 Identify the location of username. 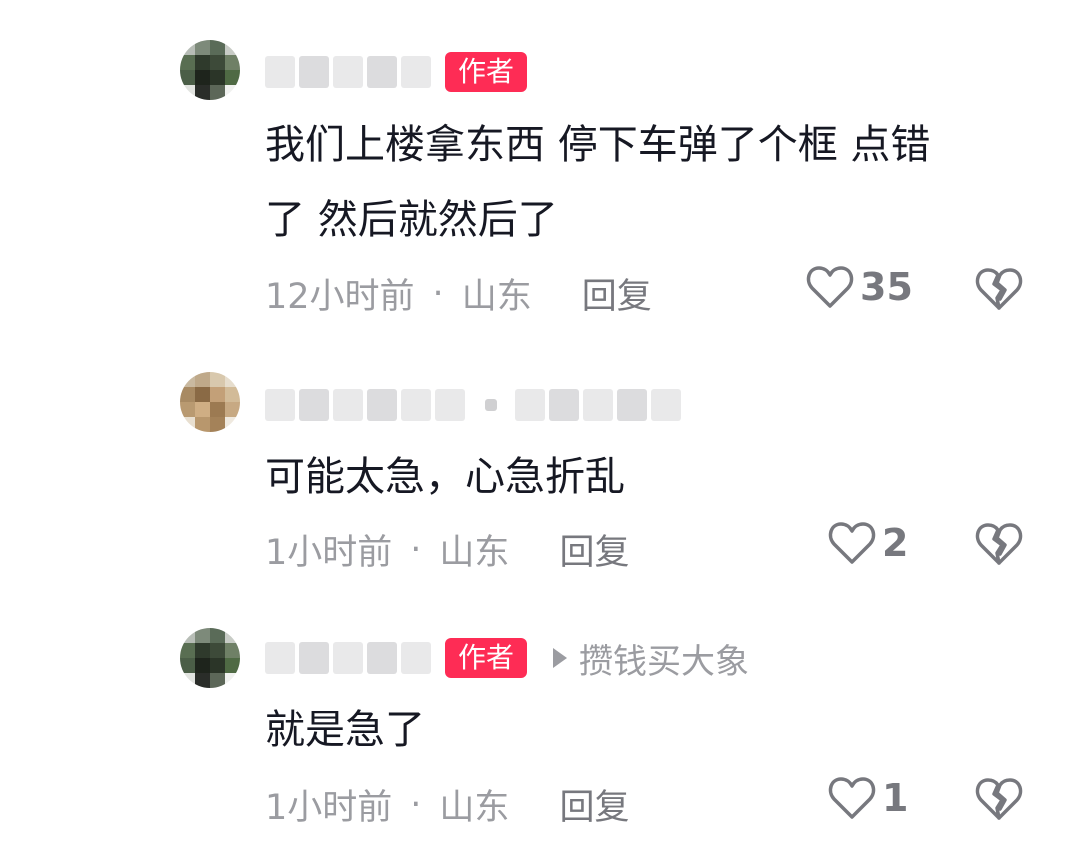
(473, 405).